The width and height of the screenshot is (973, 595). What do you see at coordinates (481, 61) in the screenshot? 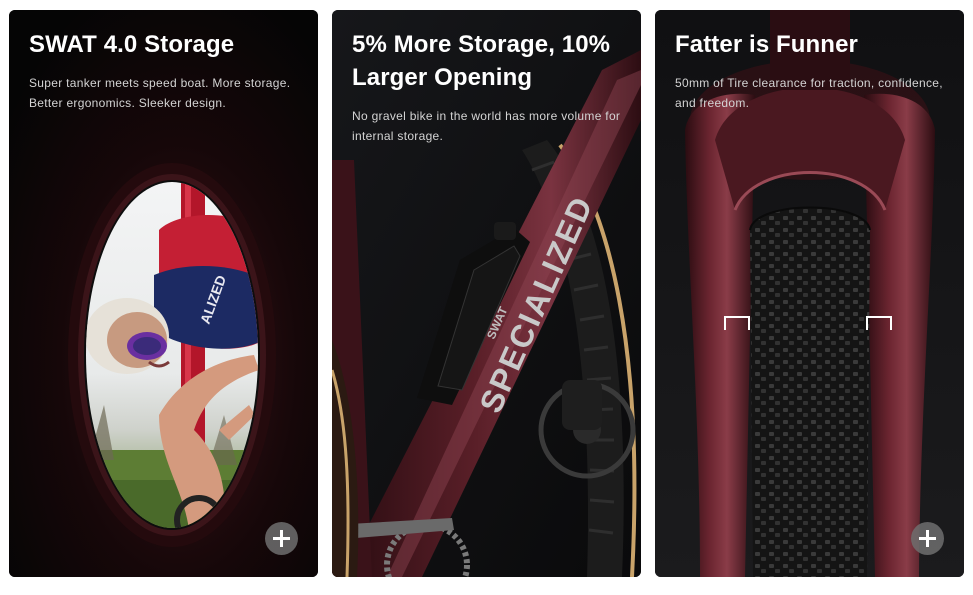
I see `card-title: 5% More Storage, 10% Larger Opening` at bounding box center [481, 61].